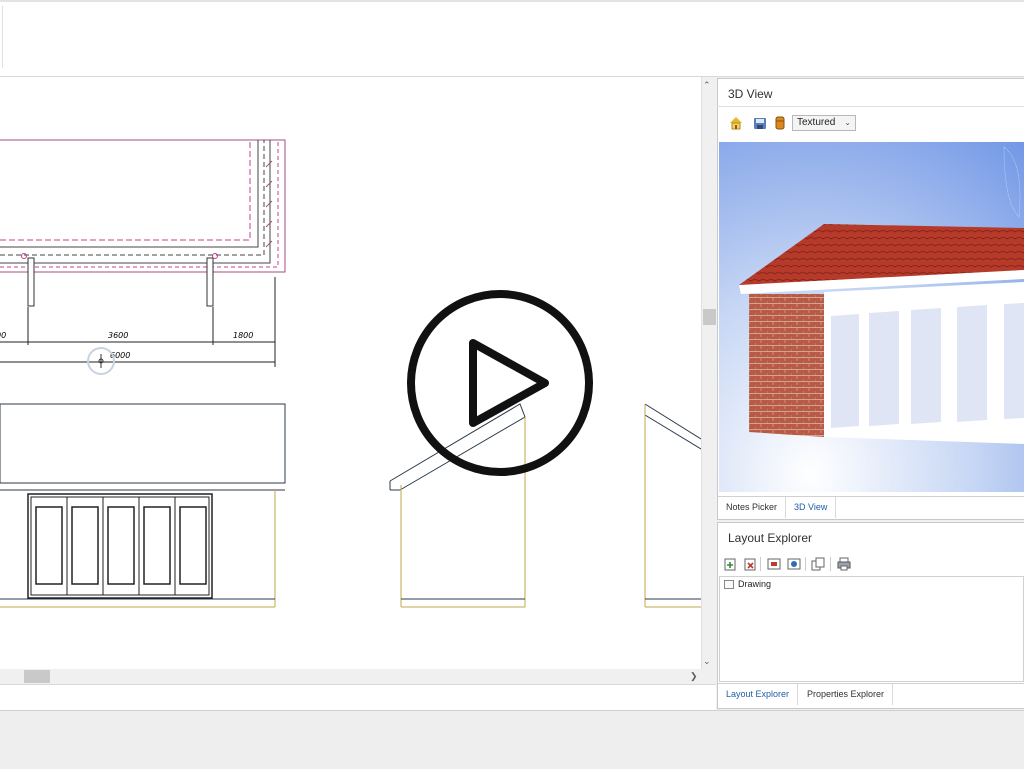 Image resolution: width=1024 pixels, height=769 pixels. What do you see at coordinates (143, 223) in the screenshot?
I see `floor-plan` at bounding box center [143, 223].